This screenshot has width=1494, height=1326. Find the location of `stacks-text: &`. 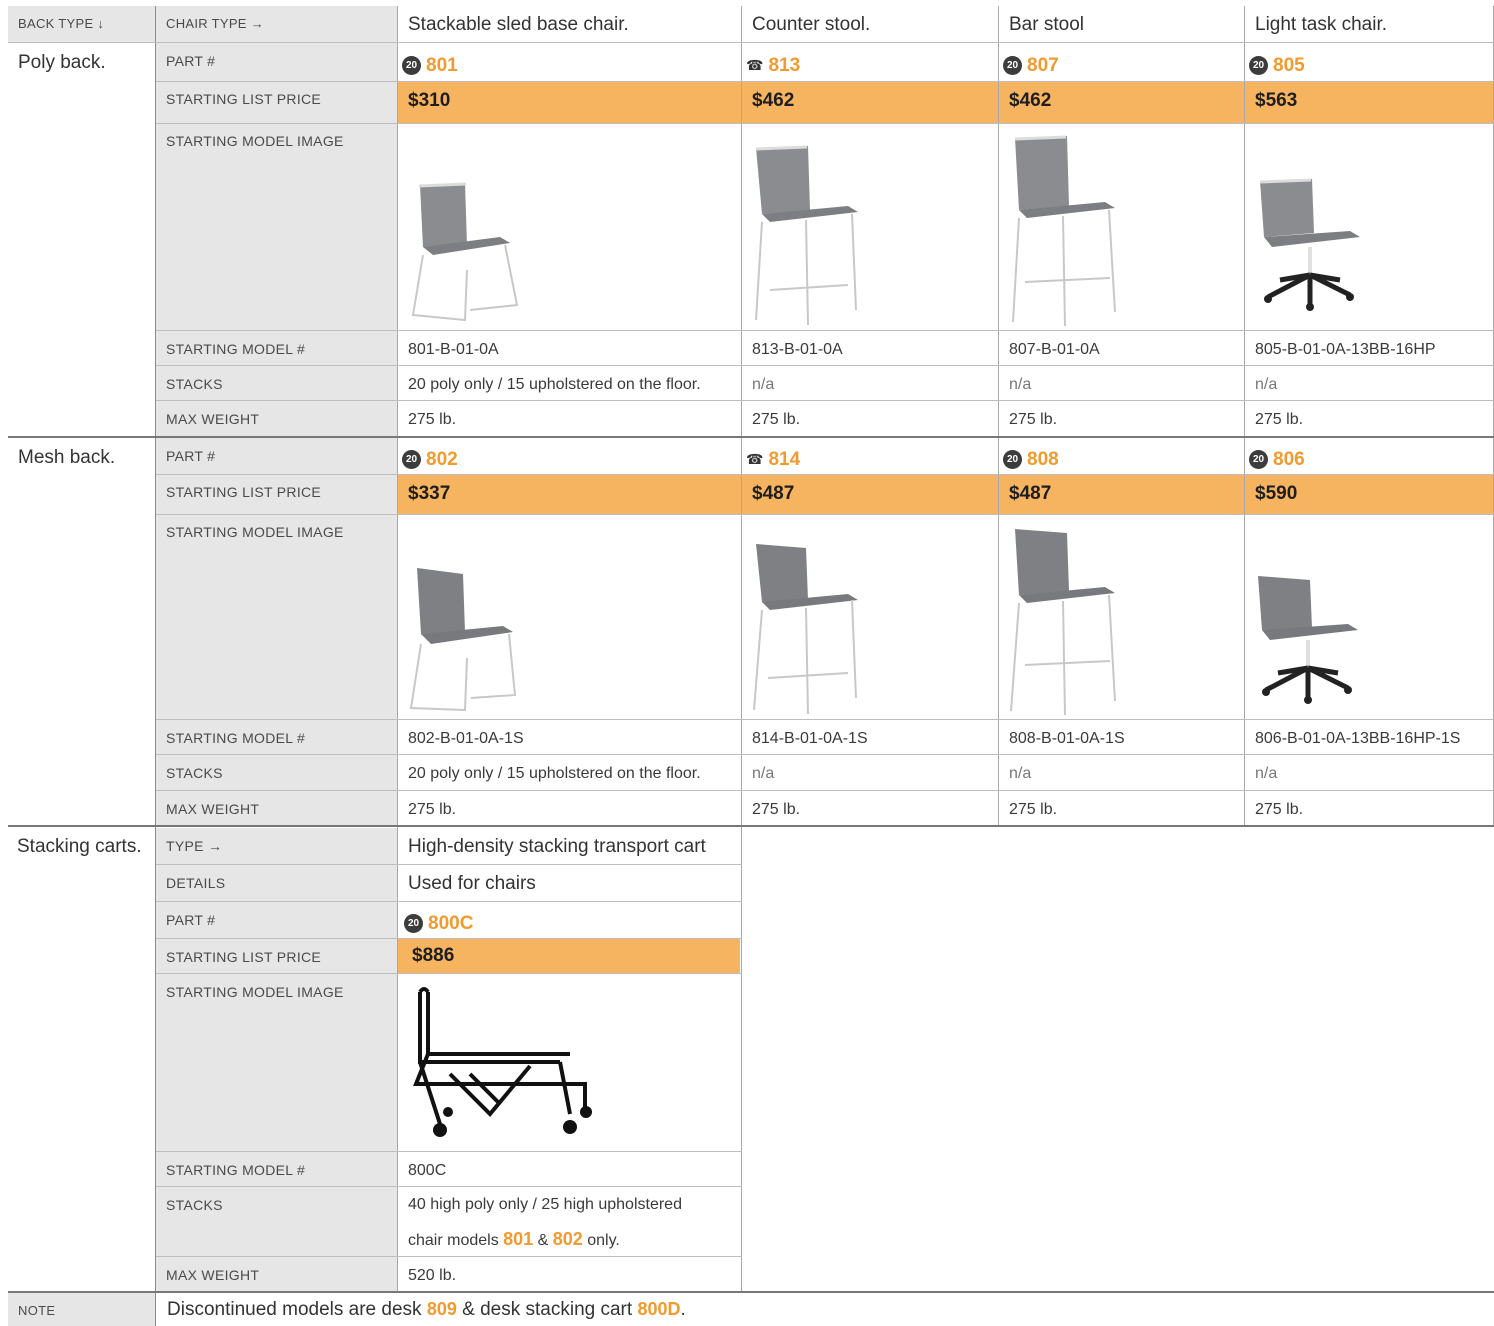

stacks-text: & is located at coordinates (543, 1240).